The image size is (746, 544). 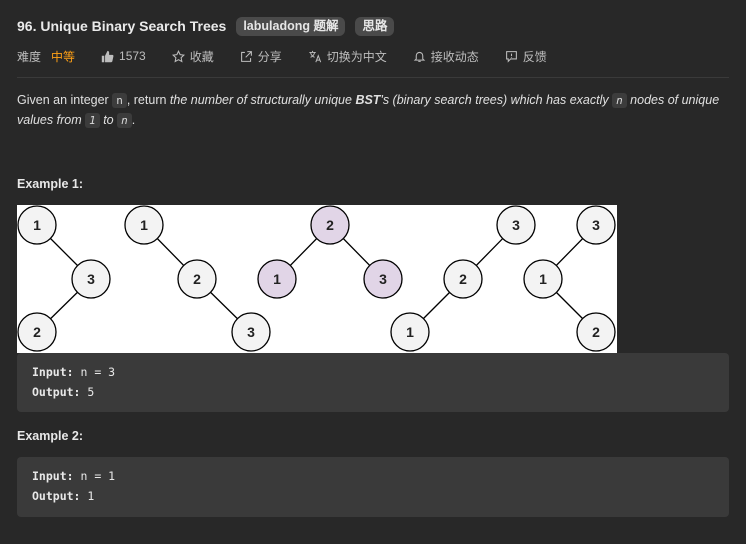 I want to click on translate-icon, so click(x=315, y=56).